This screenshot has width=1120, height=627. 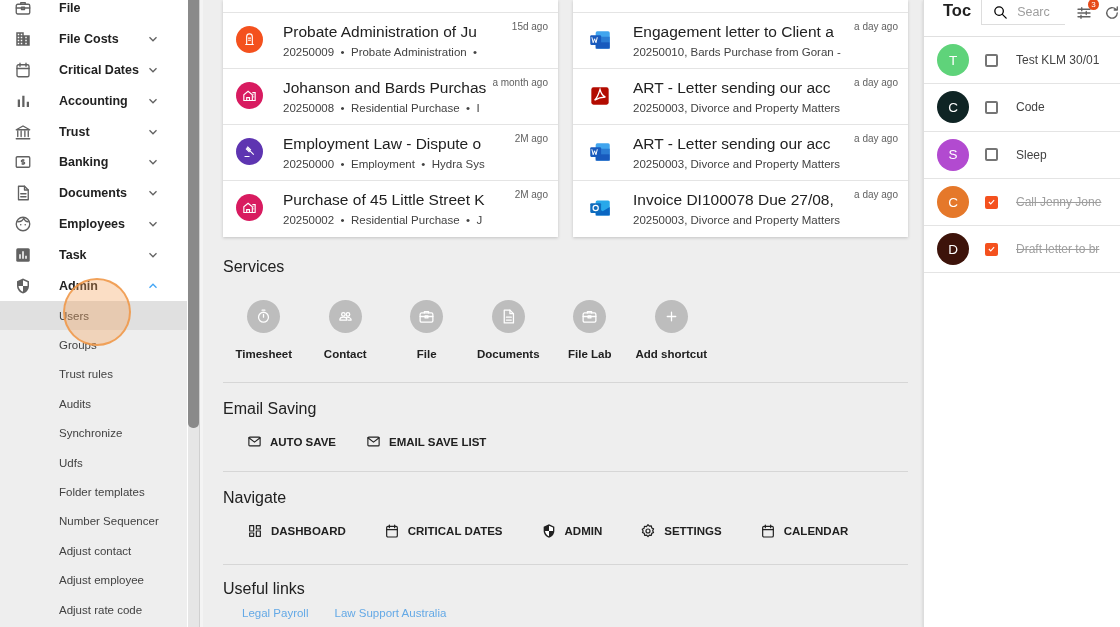 What do you see at coordinates (93, 404) in the screenshot?
I see `submenu-item: Audits` at bounding box center [93, 404].